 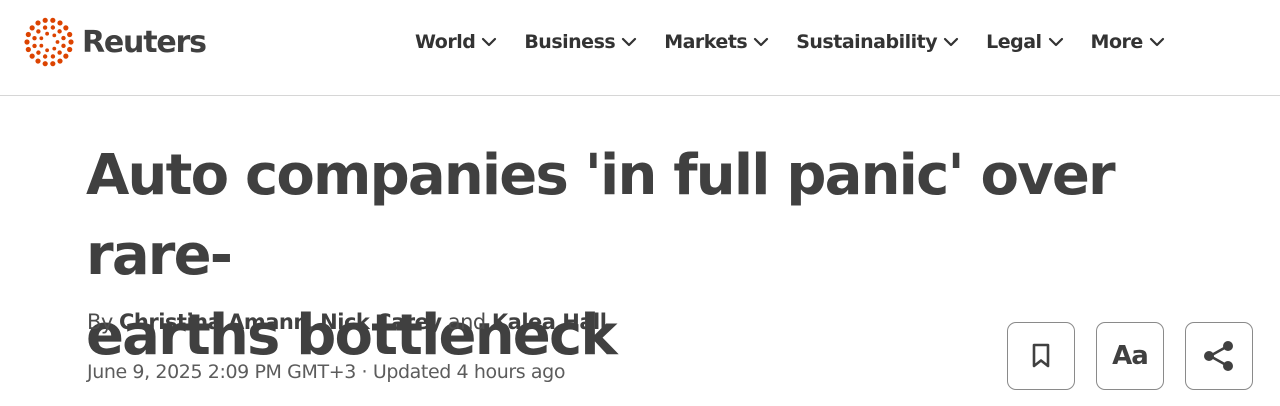 What do you see at coordinates (706, 42) in the screenshot?
I see `nav-item-label: Markets` at bounding box center [706, 42].